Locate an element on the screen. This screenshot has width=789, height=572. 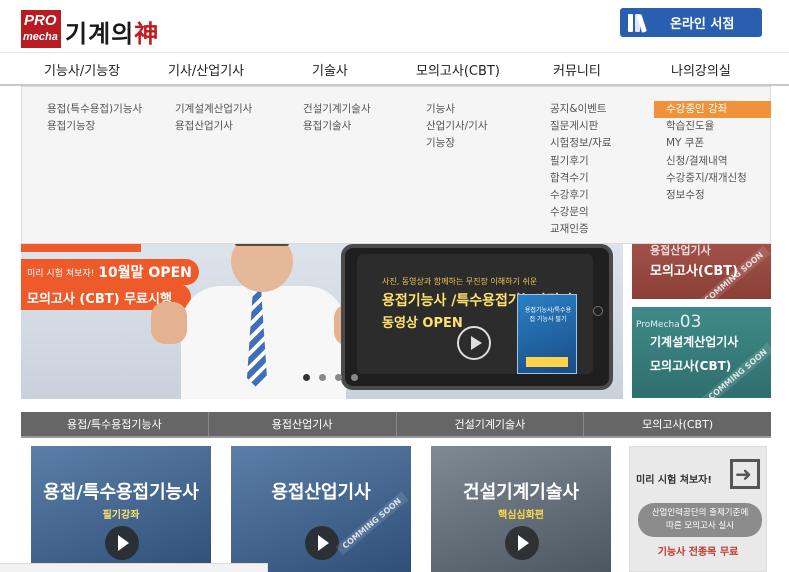
menu-link: 시험정보/자료 is located at coordinates (581, 143).